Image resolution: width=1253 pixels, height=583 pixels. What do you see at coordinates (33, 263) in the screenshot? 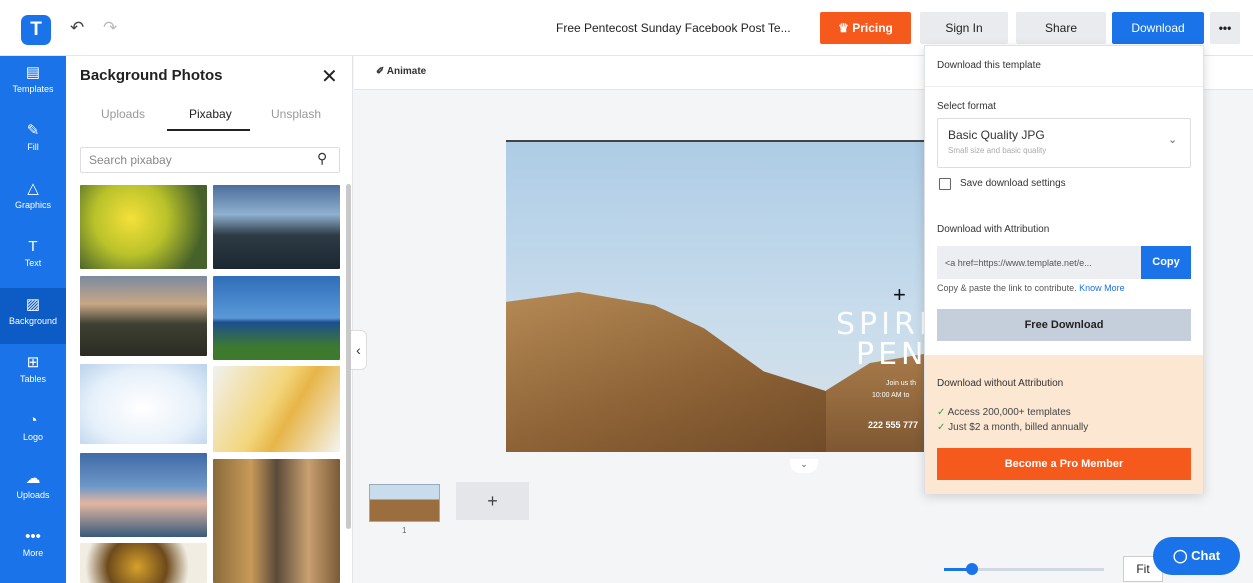
I see `rail-label: Text` at bounding box center [33, 263].